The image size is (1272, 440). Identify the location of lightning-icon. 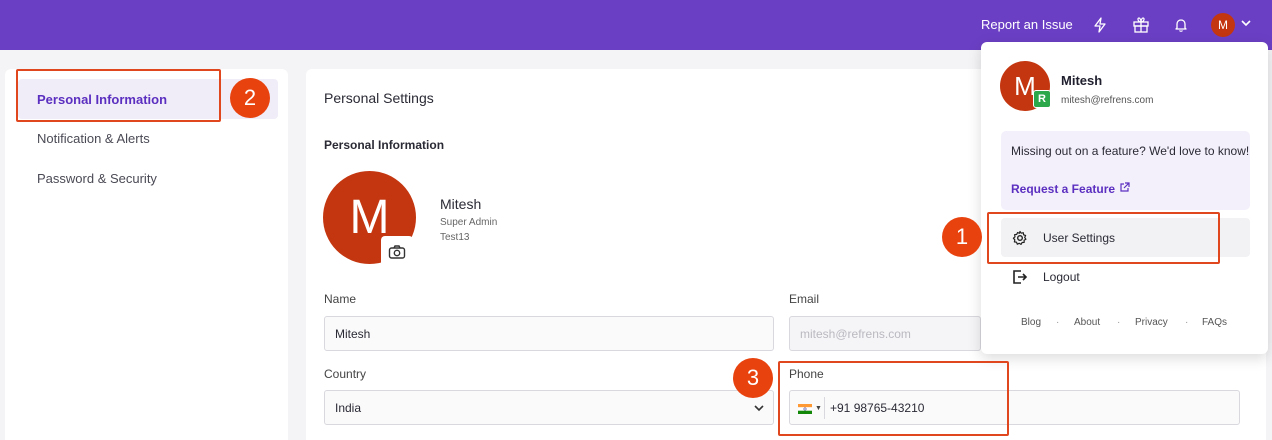
(1100, 25).